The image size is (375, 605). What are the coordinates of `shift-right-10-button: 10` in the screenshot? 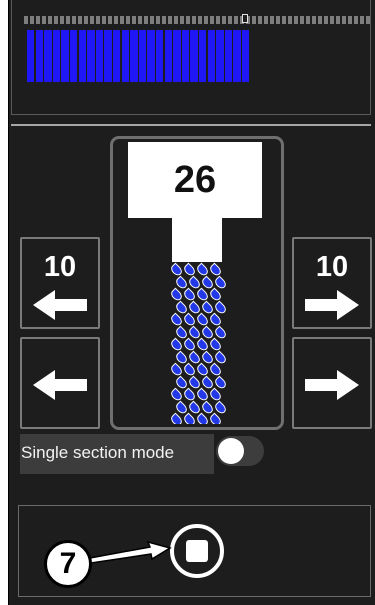 It's located at (332, 283).